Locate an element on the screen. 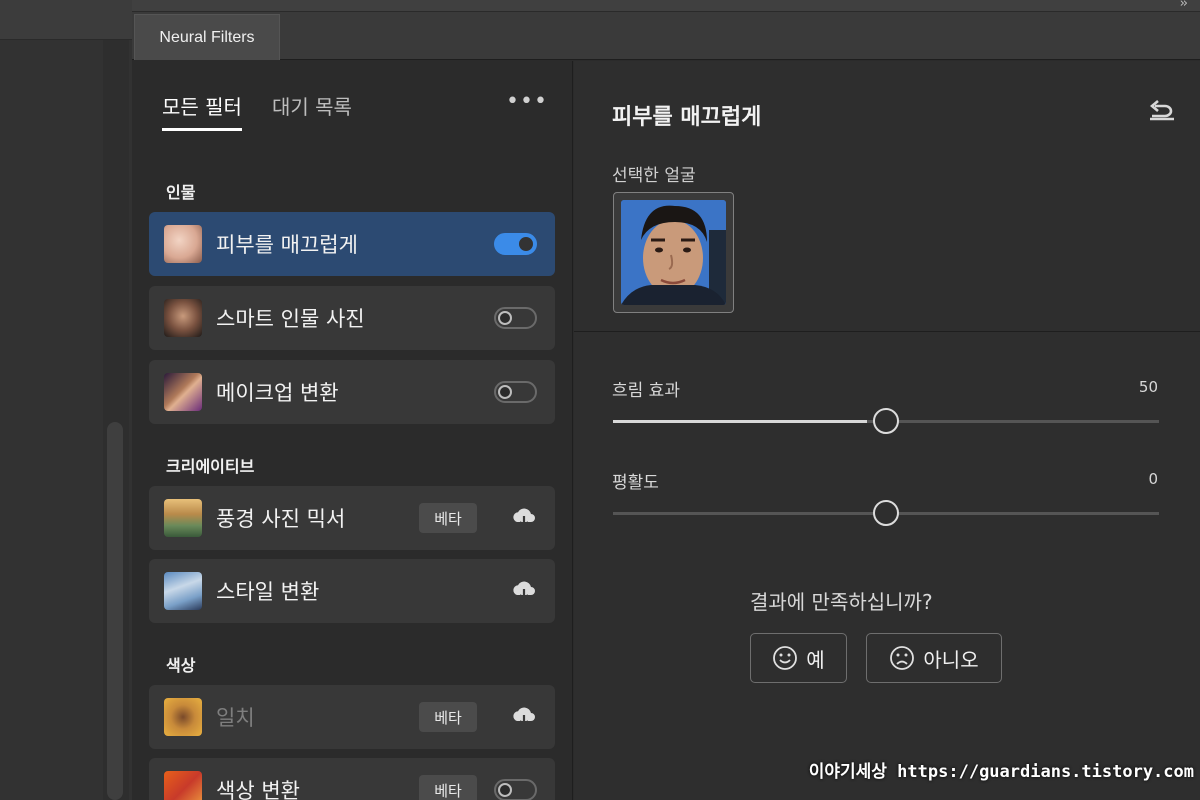 This screenshot has width=1200, height=800. filter-item-label: 메이크업 변환 is located at coordinates (277, 393).